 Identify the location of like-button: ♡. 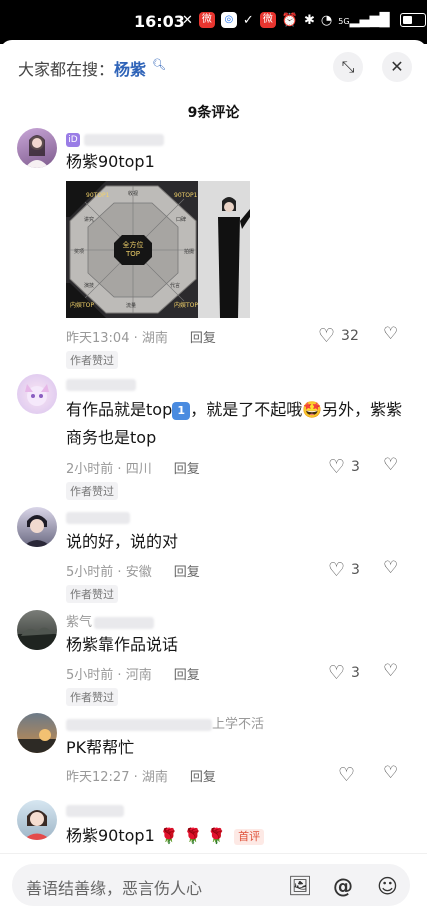
(346, 775).